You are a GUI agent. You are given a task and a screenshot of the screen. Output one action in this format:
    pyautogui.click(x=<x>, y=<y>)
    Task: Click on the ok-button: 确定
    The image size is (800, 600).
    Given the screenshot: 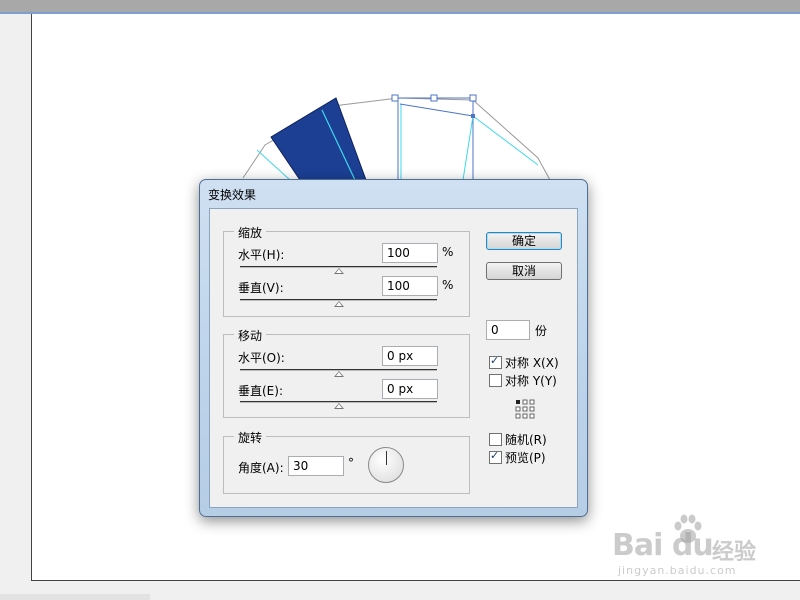 What is the action you would take?
    pyautogui.click(x=524, y=241)
    